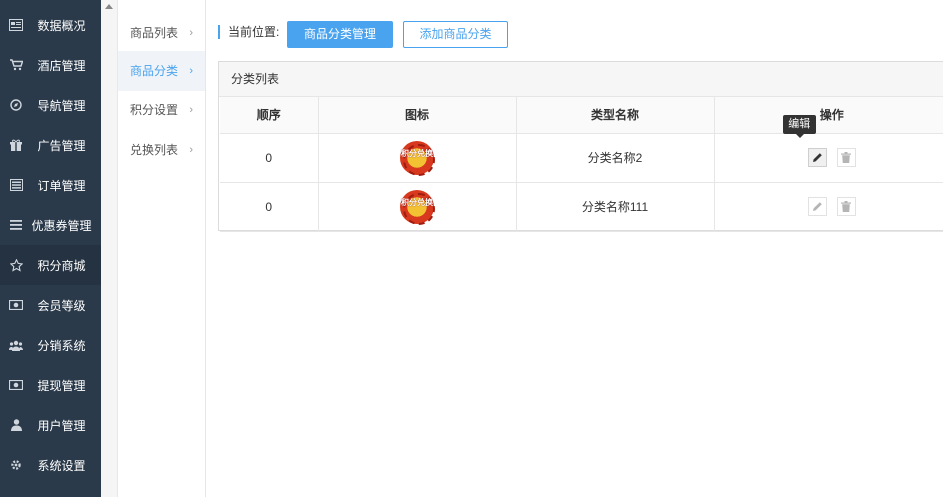 This screenshot has width=943, height=497. What do you see at coordinates (799, 126) in the screenshot?
I see `edit-tooltip: 编辑` at bounding box center [799, 126].